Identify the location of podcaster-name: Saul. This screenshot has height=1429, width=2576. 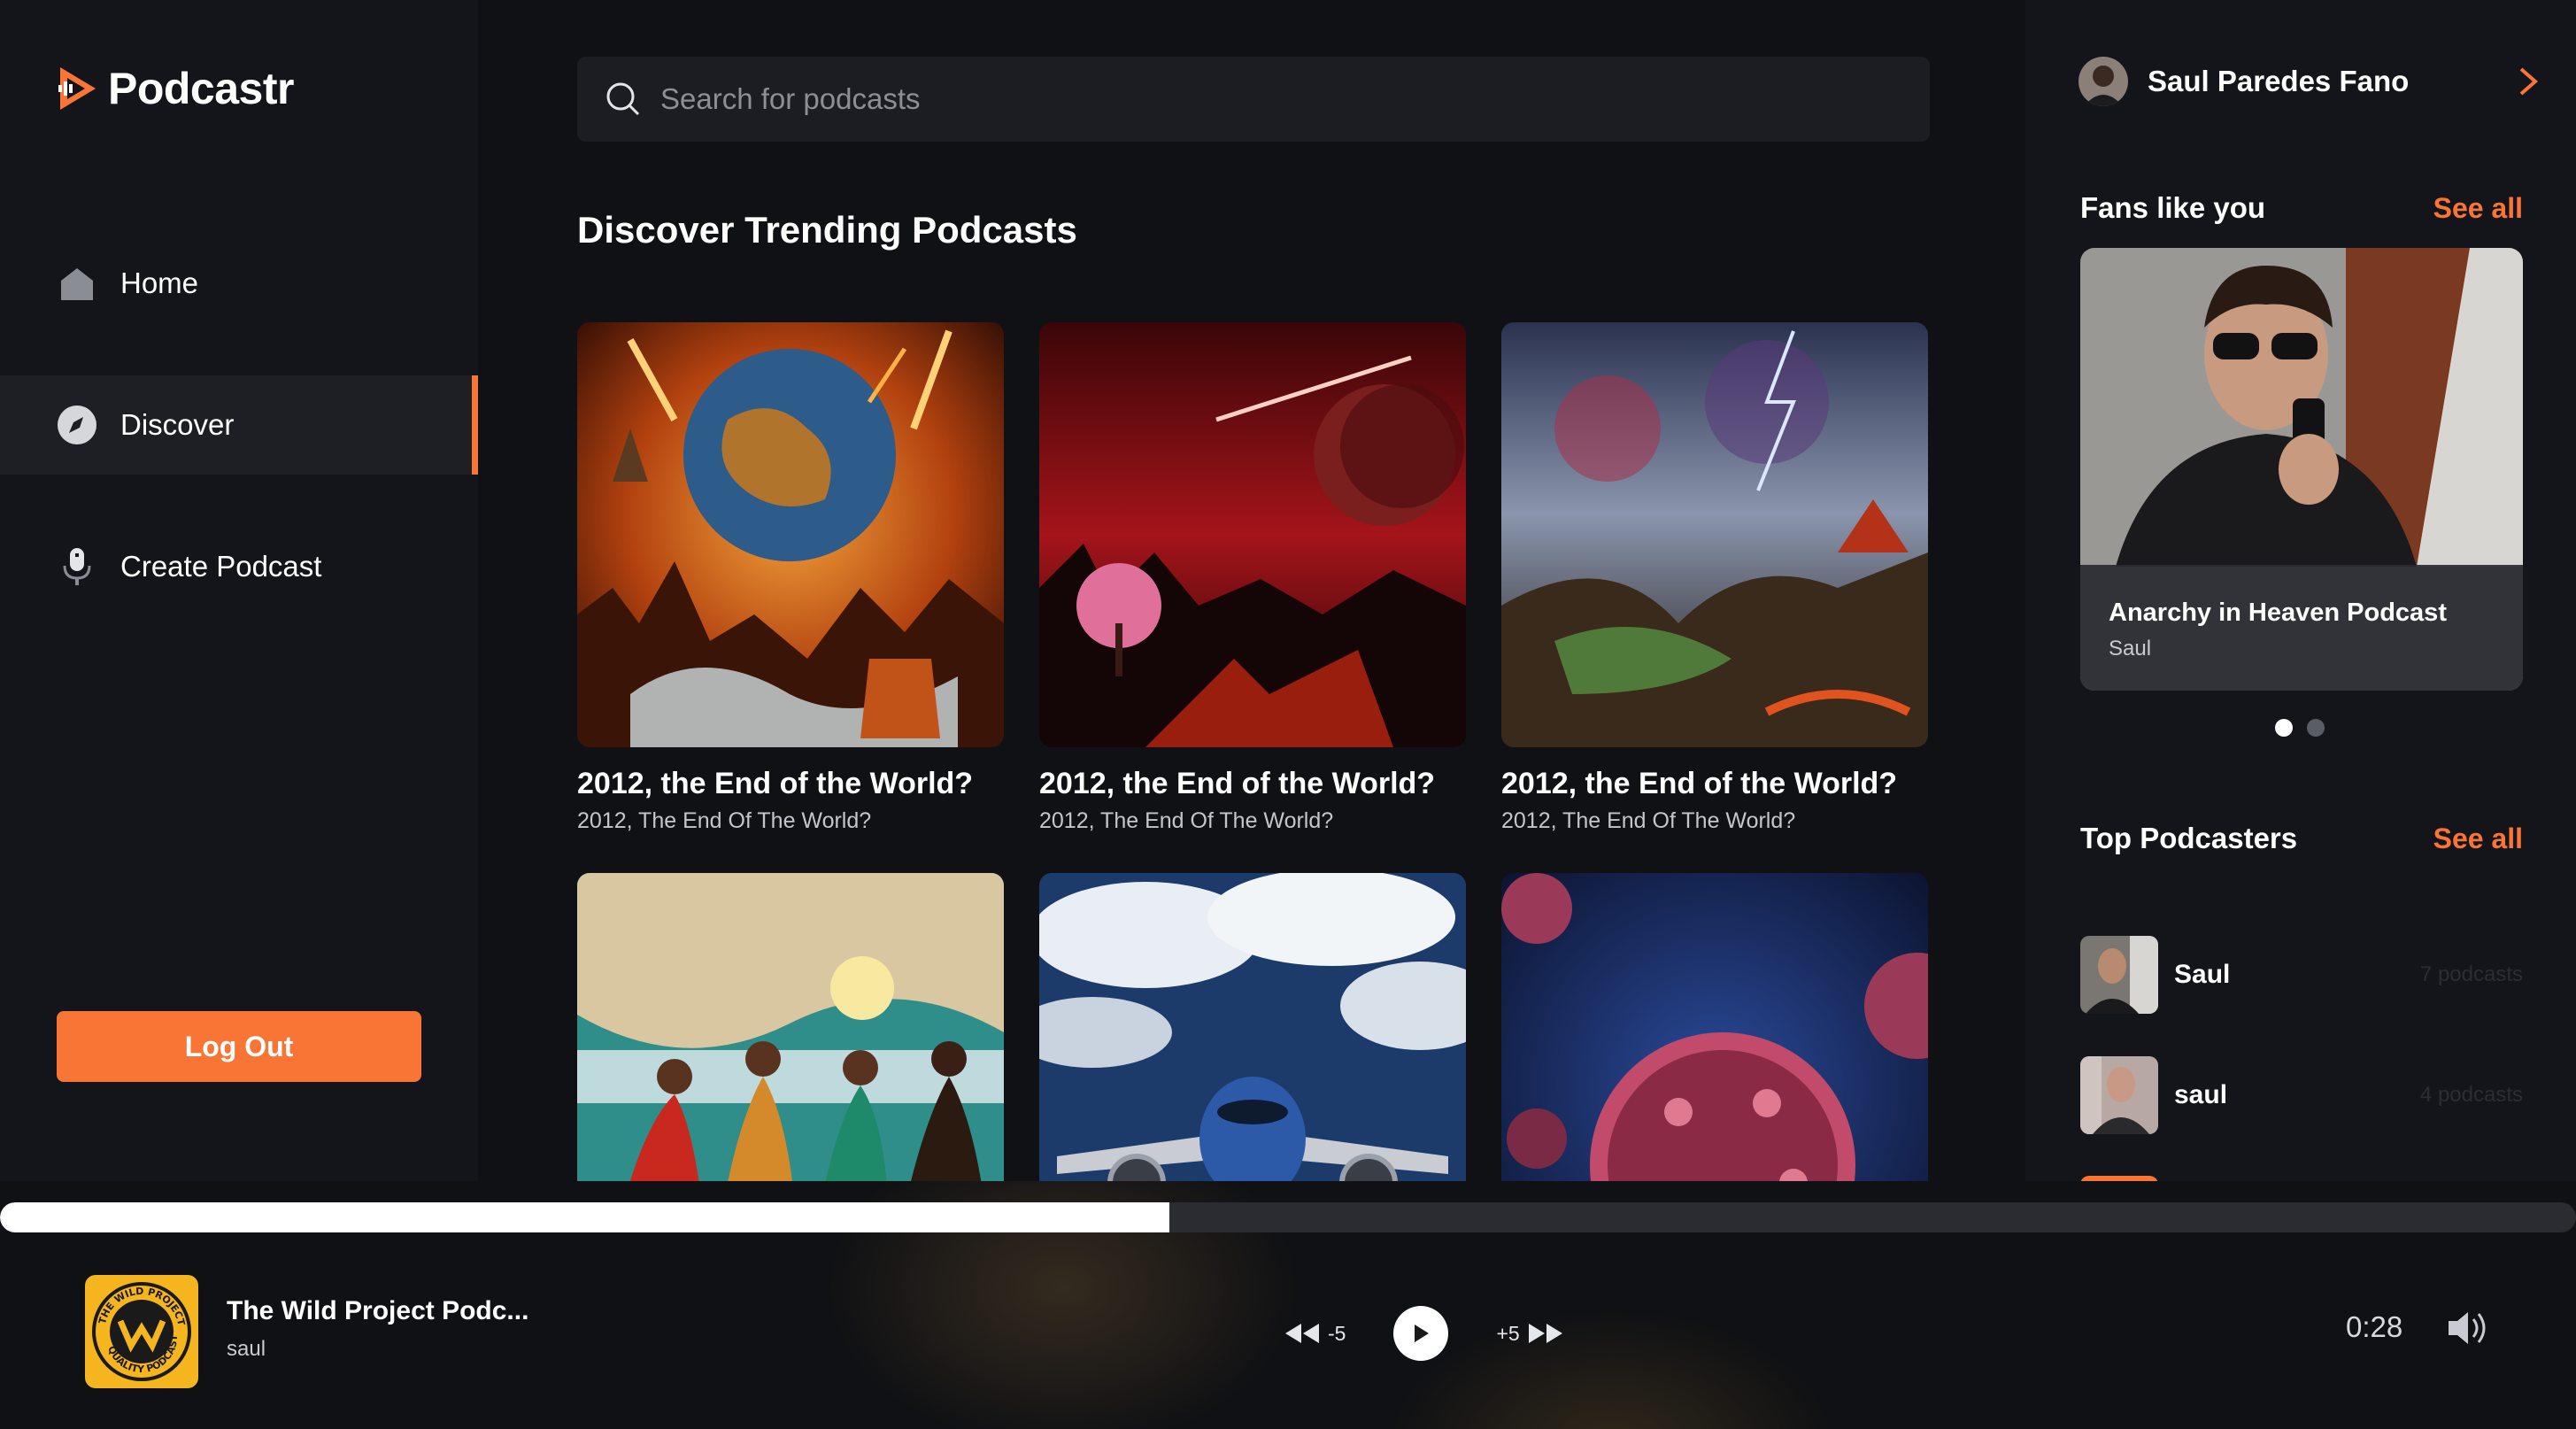
(2202, 974).